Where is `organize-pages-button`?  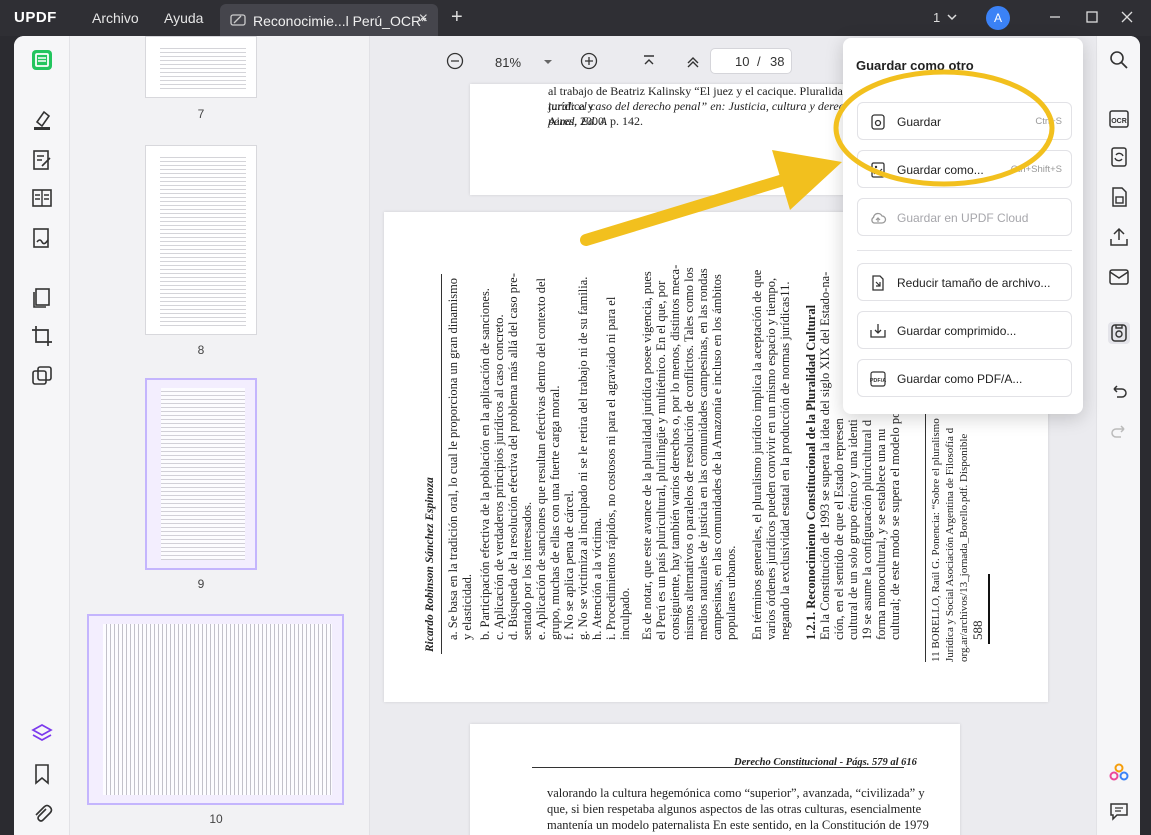 organize-pages-button is located at coordinates (42, 298).